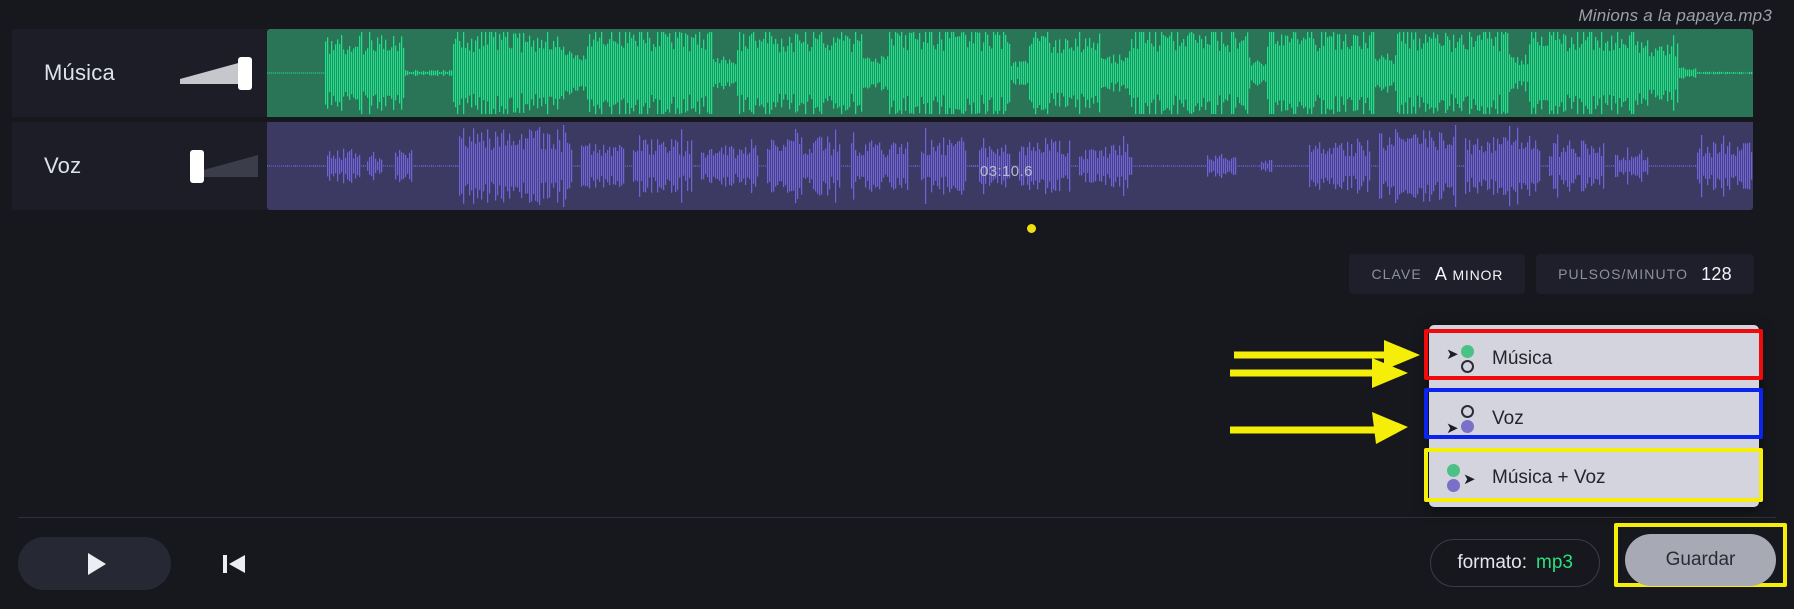 The height and width of the screenshot is (609, 1794). What do you see at coordinates (197, 166) in the screenshot?
I see `volume-handle-voice` at bounding box center [197, 166].